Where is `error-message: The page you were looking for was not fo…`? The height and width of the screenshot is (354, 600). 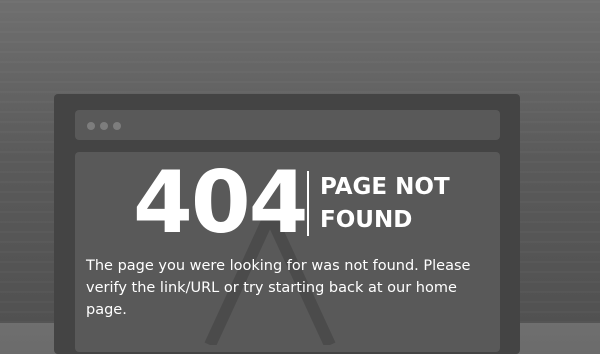 error-message: The page you were looking for was not fo… is located at coordinates (278, 288).